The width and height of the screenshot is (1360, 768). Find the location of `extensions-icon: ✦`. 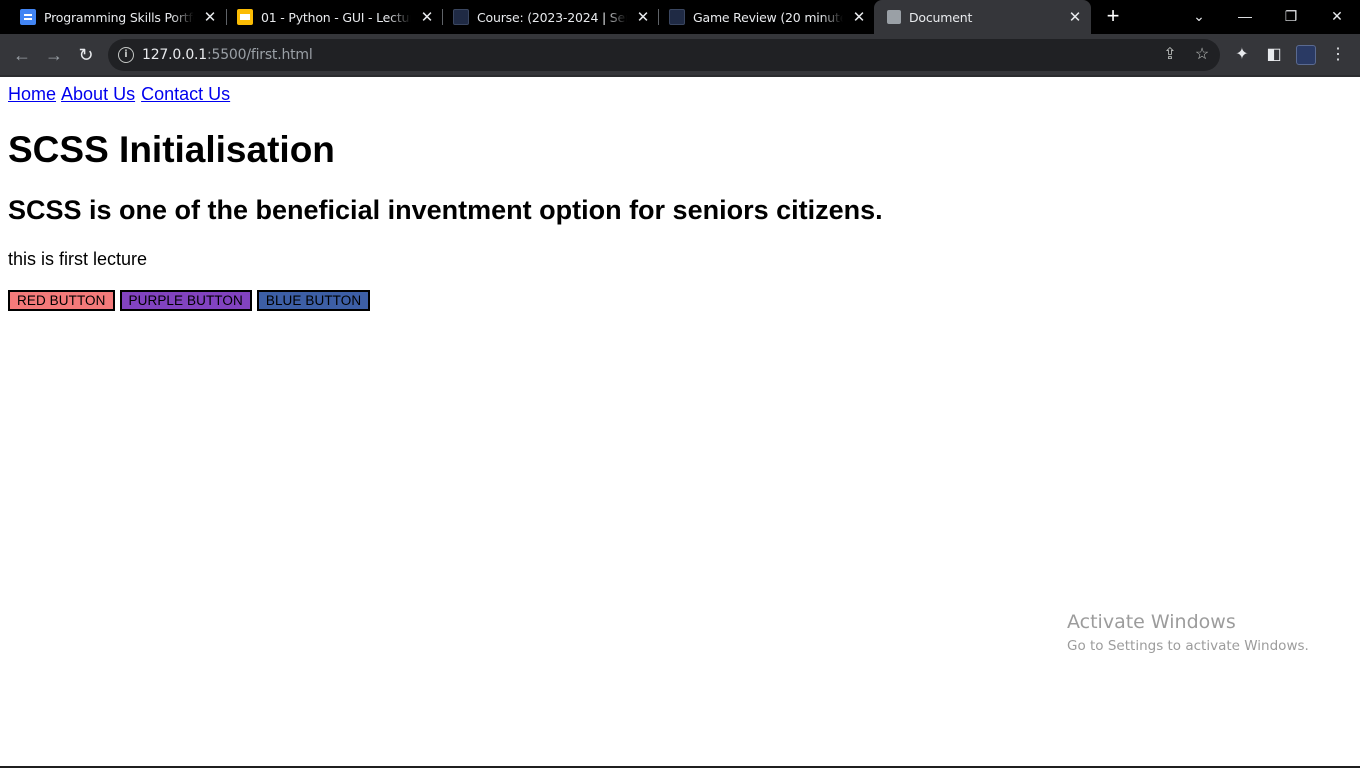

extensions-icon: ✦ is located at coordinates (1242, 55).